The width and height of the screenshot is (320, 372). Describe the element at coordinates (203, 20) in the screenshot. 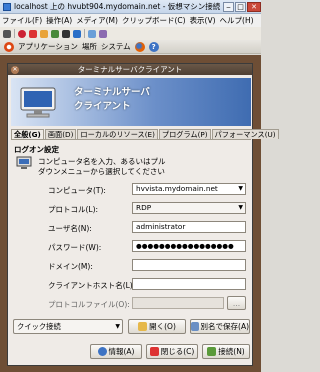

I see `menu-view: 表示(V)` at that location.